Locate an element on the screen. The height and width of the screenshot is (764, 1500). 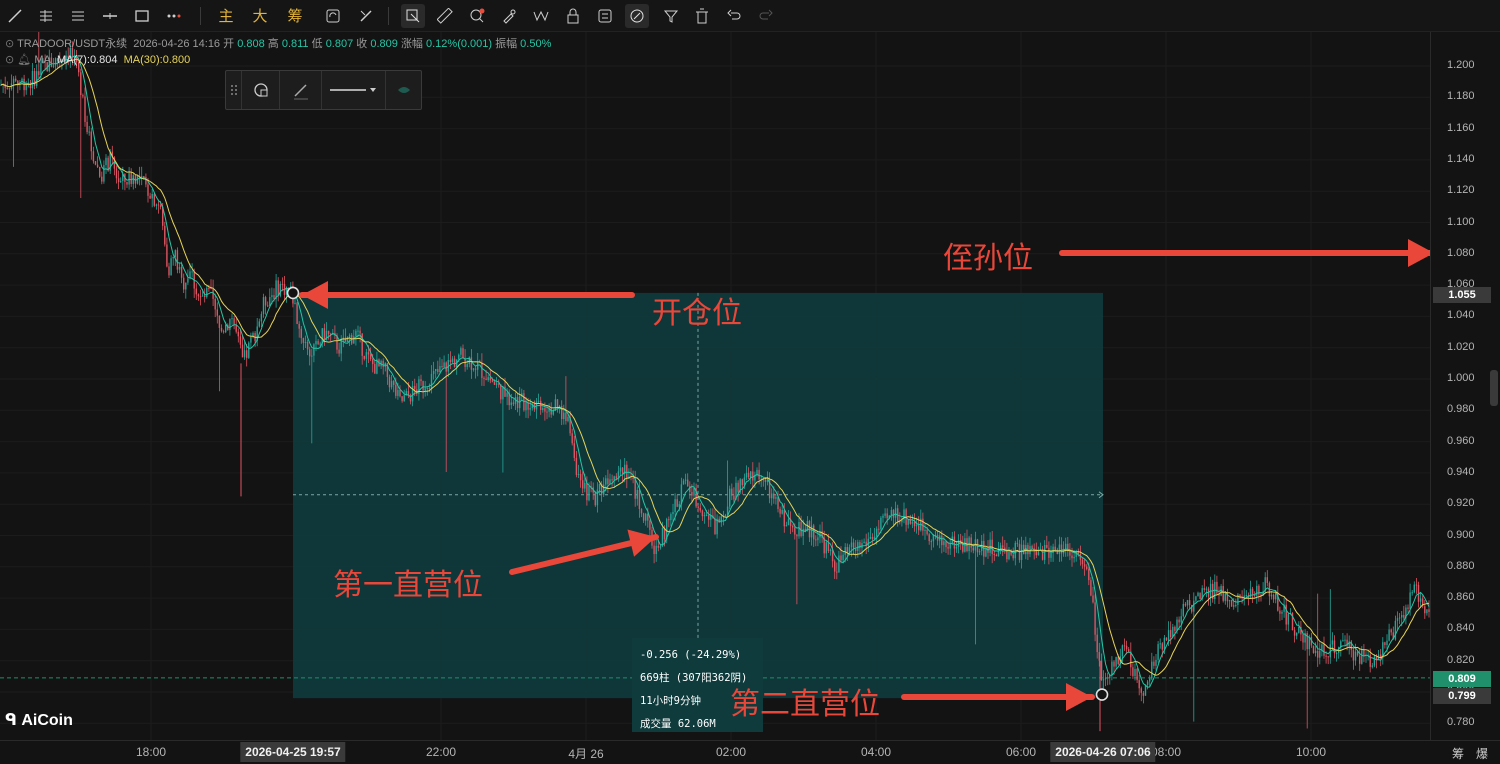
line-tool-icon is located at coordinates (15, 16).